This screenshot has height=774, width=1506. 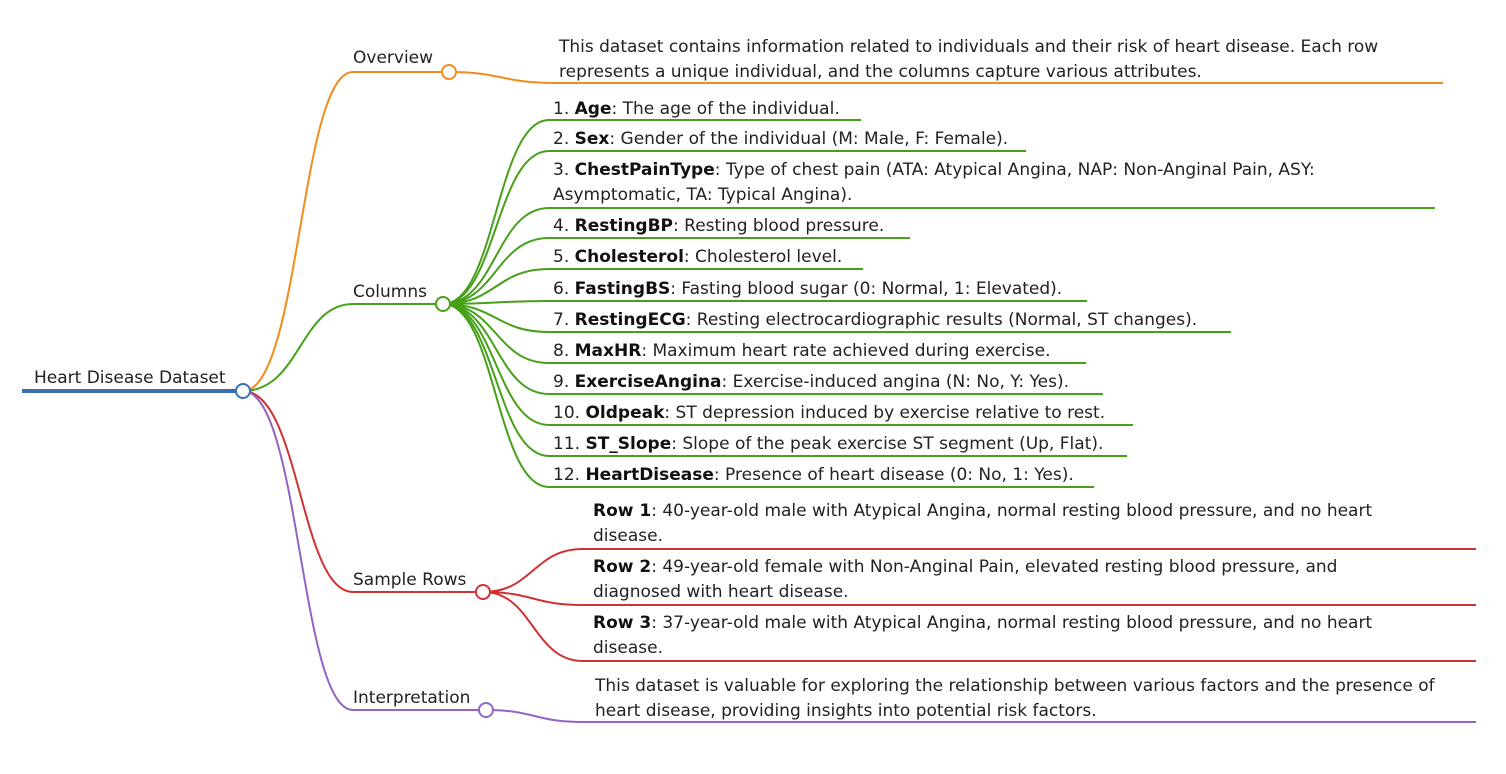 I want to click on column-item-name: HeartDisease, so click(x=649, y=475).